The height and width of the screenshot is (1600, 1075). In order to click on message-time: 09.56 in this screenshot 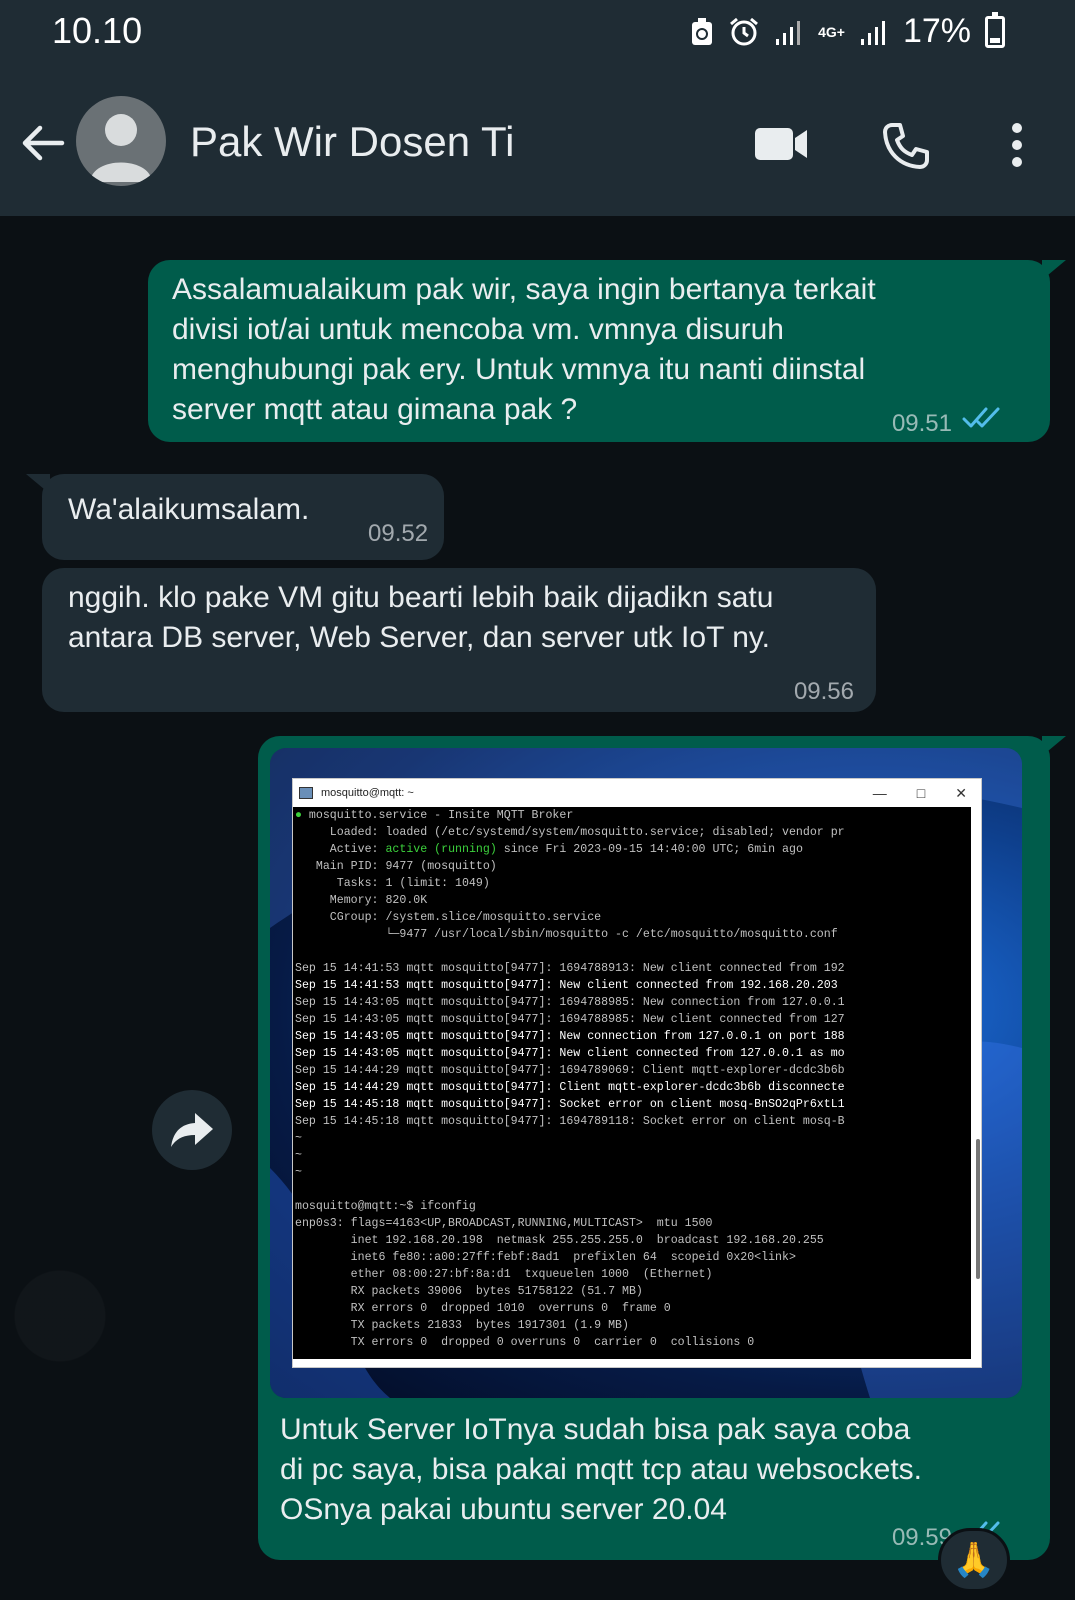, I will do `click(823, 691)`.